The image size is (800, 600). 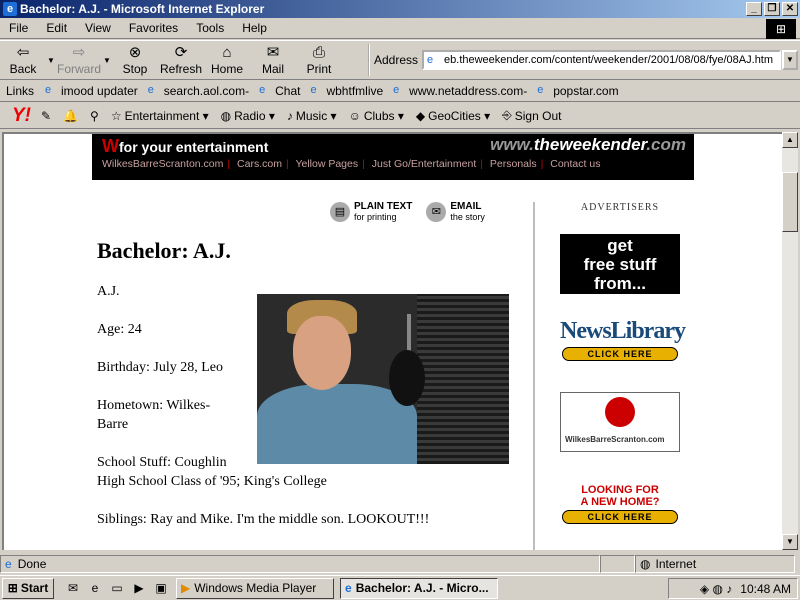 I want to click on page-title: Bachelor: A.J., so click(x=164, y=250).